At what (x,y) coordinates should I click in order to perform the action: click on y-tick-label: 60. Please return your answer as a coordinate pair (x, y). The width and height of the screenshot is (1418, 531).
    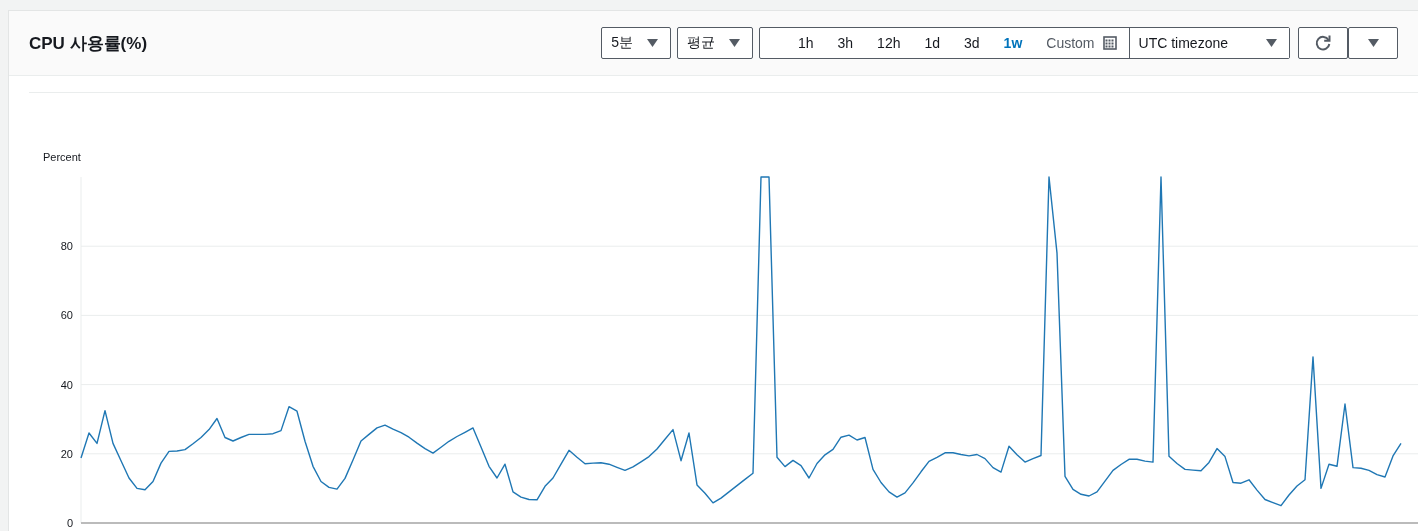
    Looking at the image, I should click on (66, 315).